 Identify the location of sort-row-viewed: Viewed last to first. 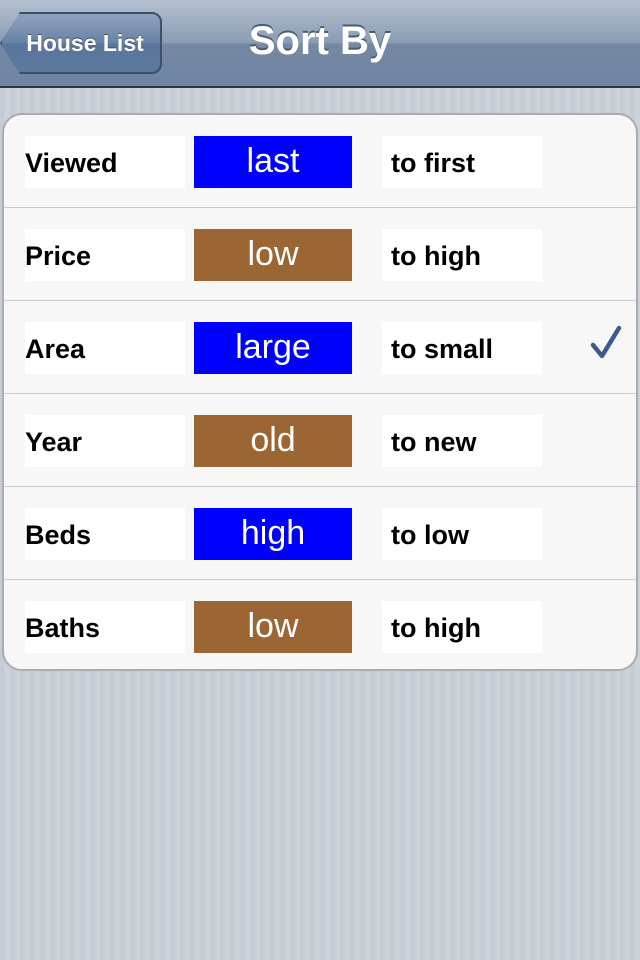
(320, 161).